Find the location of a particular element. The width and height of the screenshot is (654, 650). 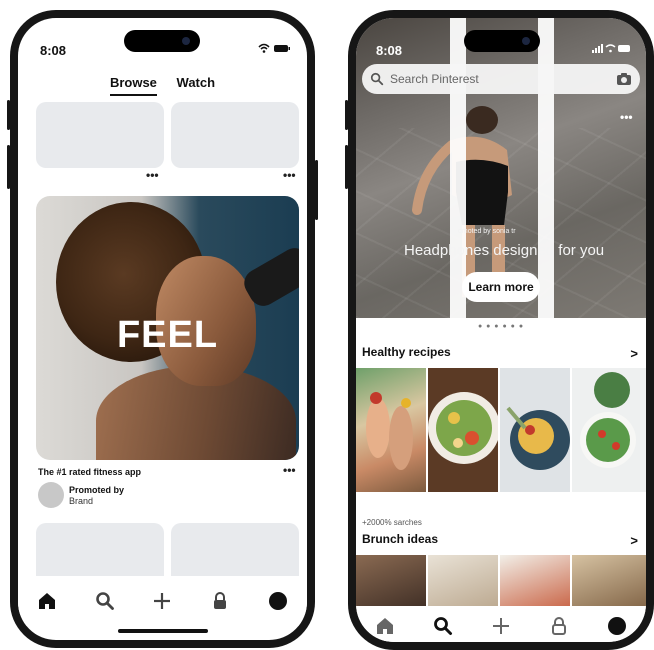

athlete-image is located at coordinates (467, 200).